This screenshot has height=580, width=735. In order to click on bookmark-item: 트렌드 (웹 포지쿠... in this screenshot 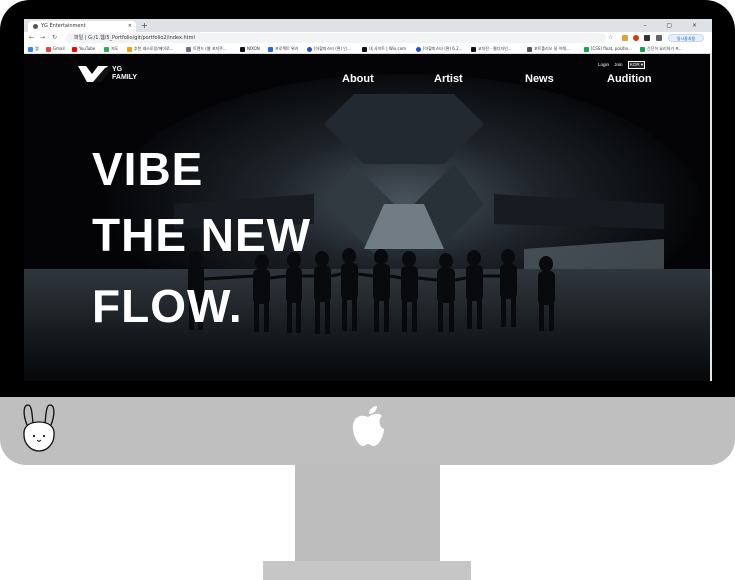, I will do `click(206, 49)`.